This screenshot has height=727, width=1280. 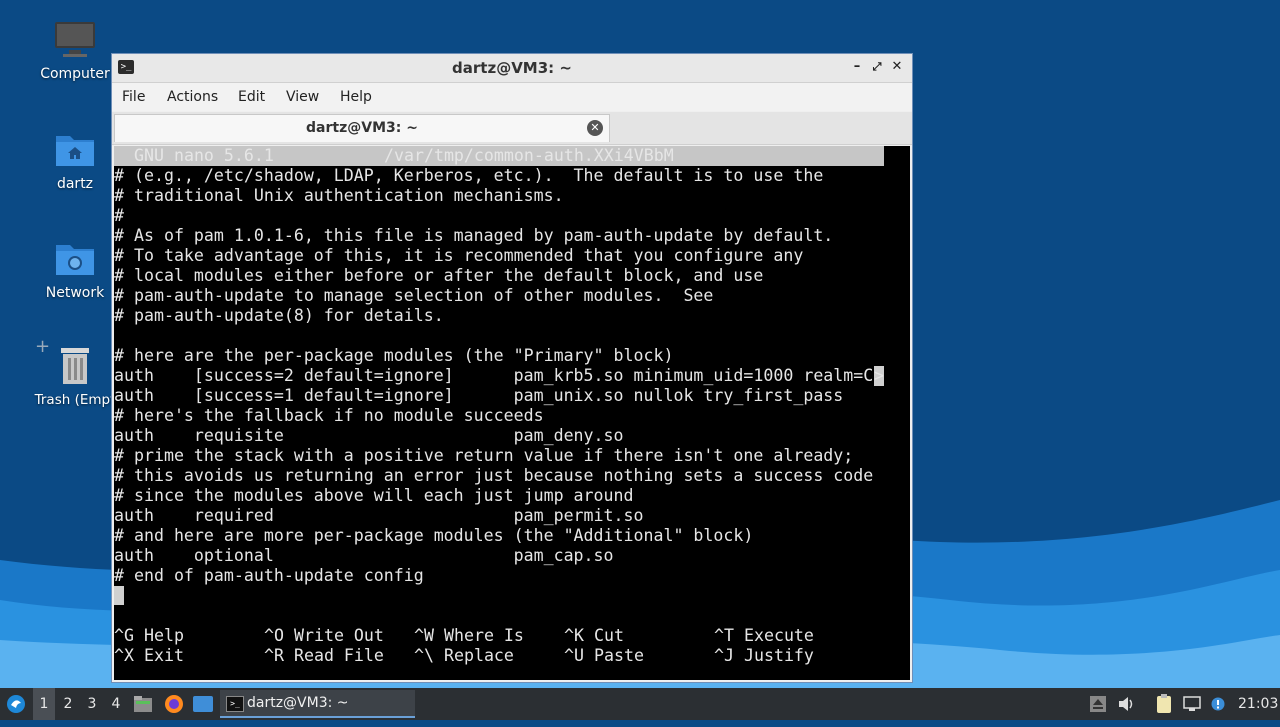 What do you see at coordinates (512, 97) in the screenshot?
I see `menubar: File Actions Edit View Help` at bounding box center [512, 97].